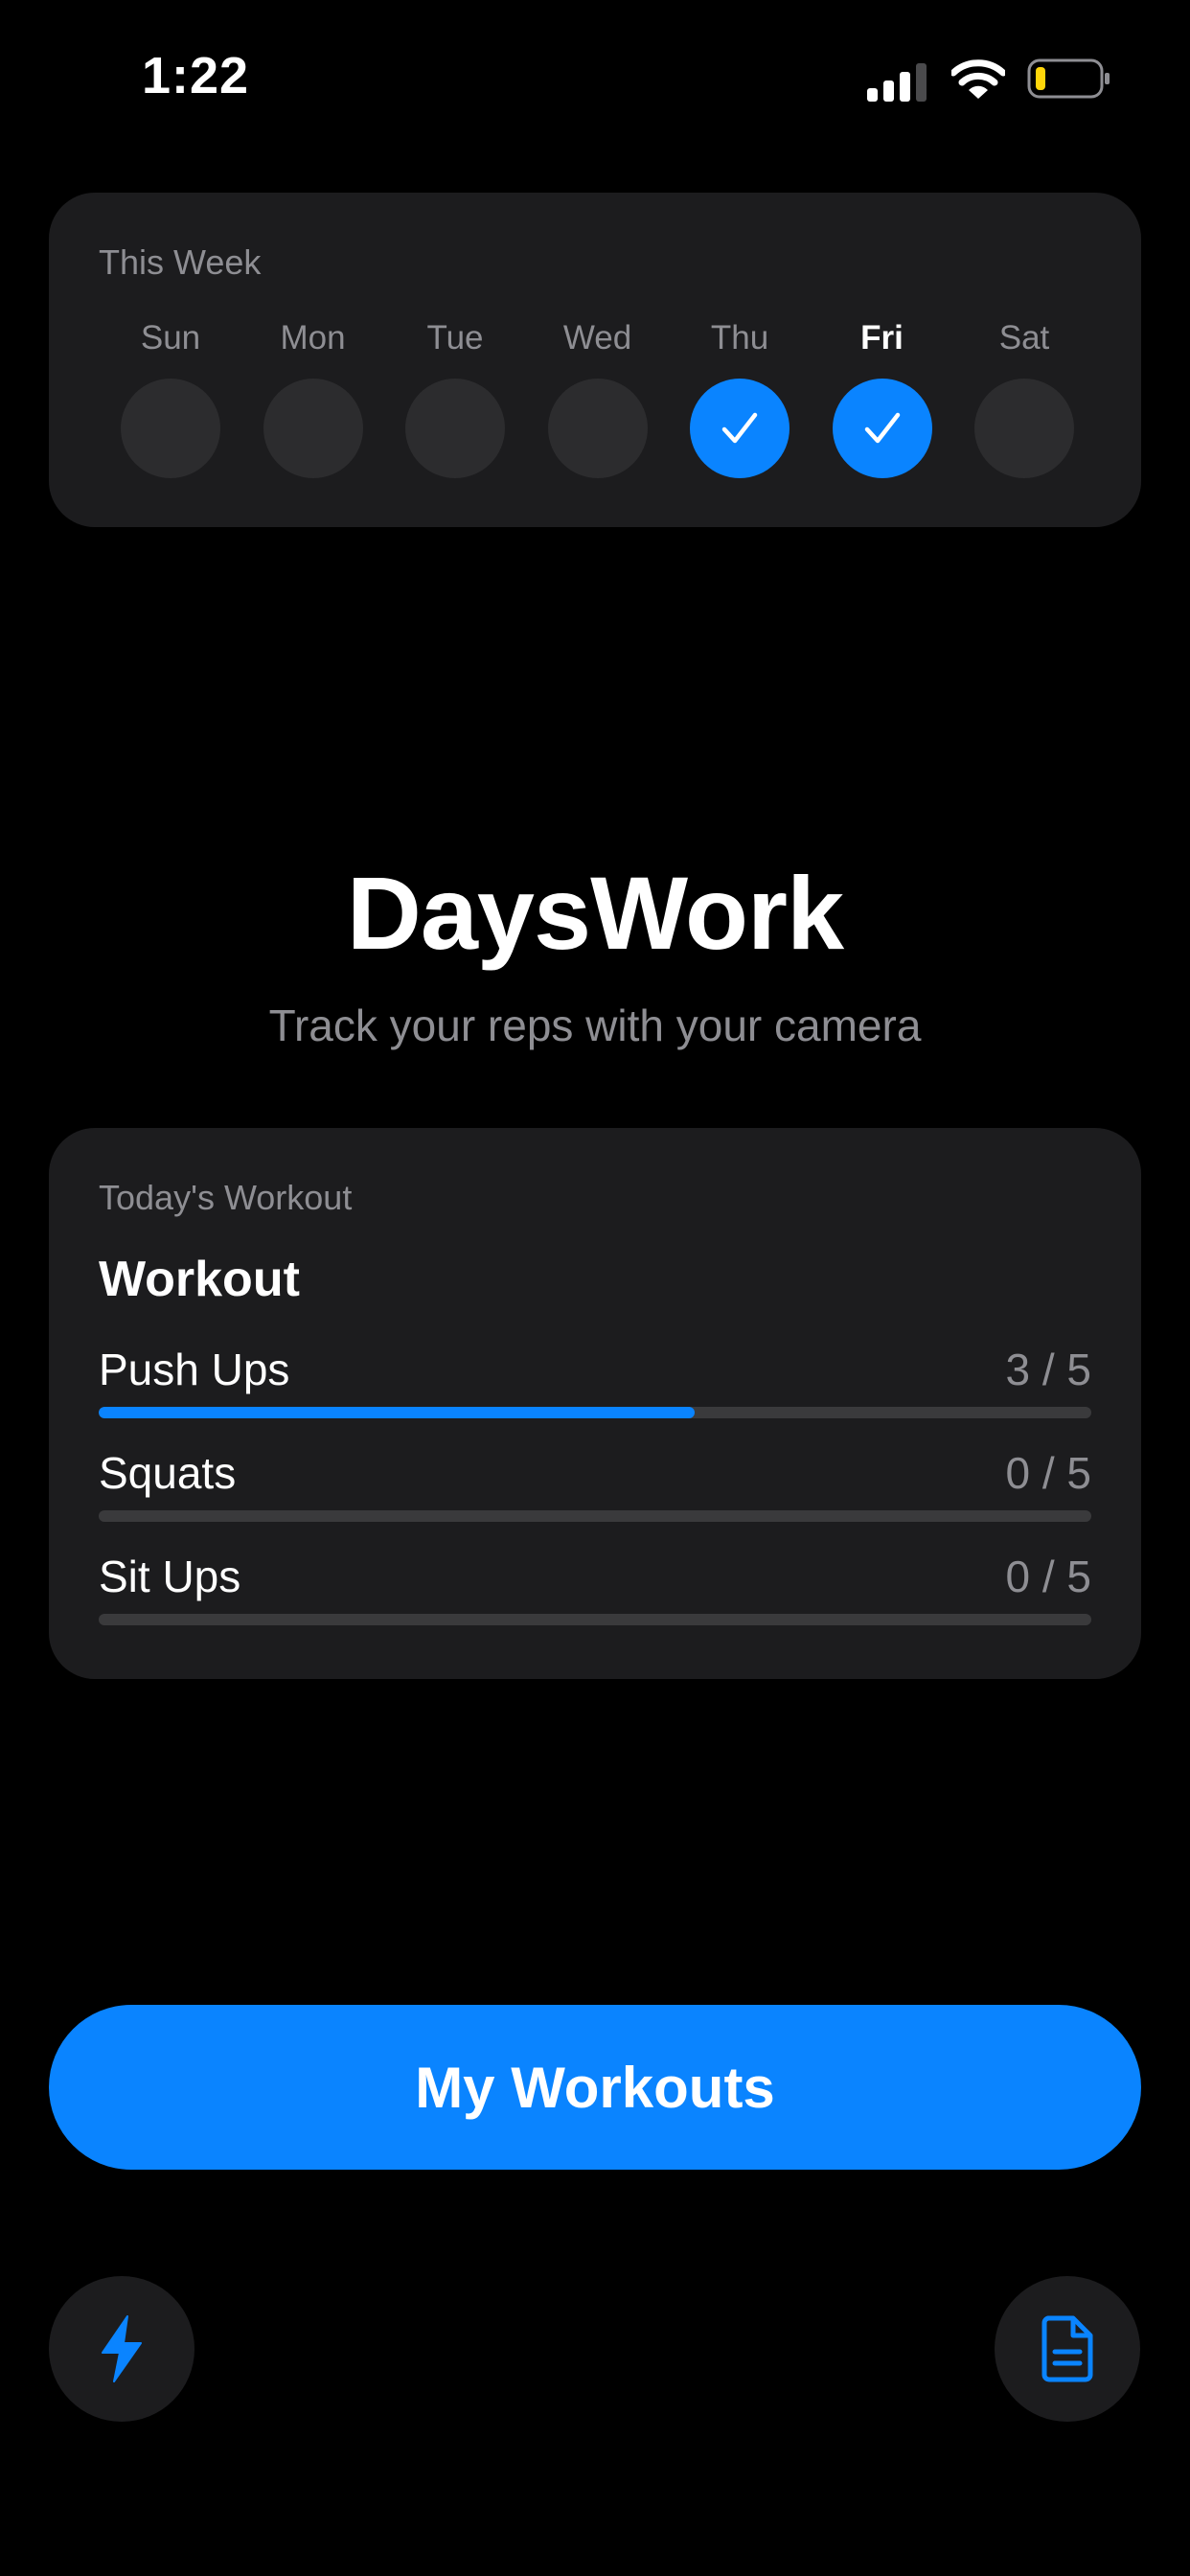  I want to click on day-mon: Mon, so click(313, 397).